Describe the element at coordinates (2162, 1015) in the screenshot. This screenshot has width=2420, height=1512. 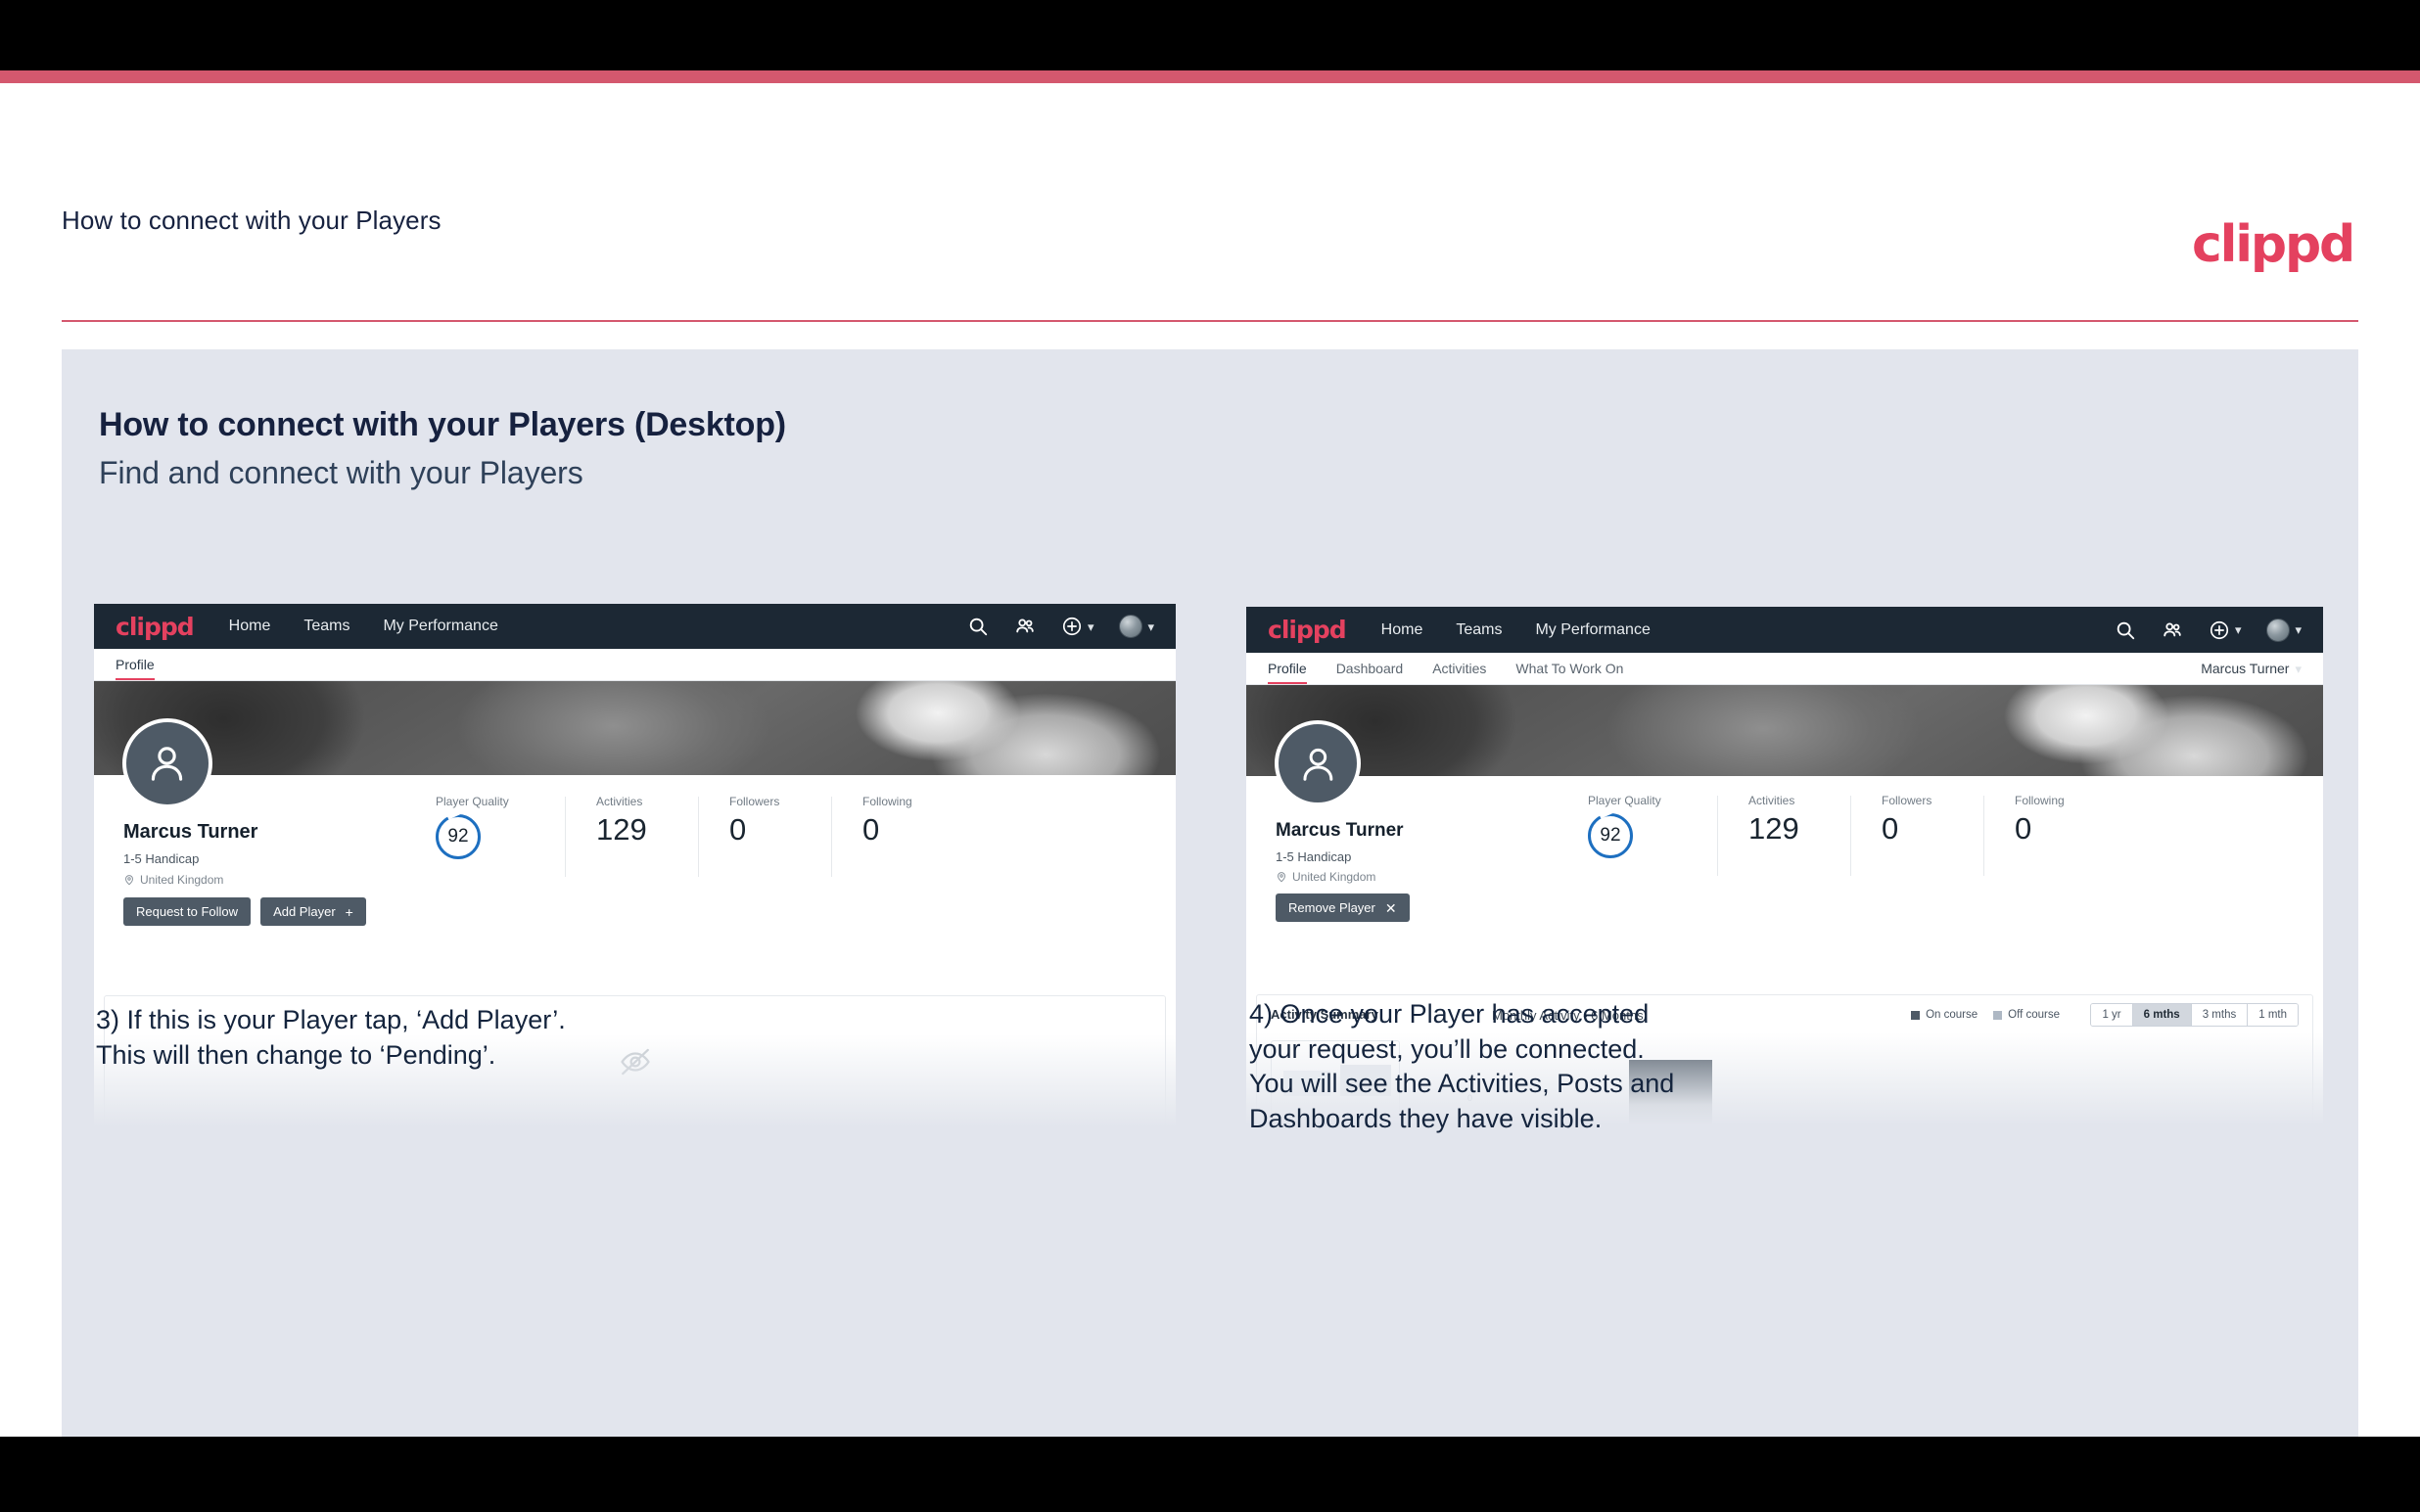
I see `range-6mths: 6 mths` at that location.